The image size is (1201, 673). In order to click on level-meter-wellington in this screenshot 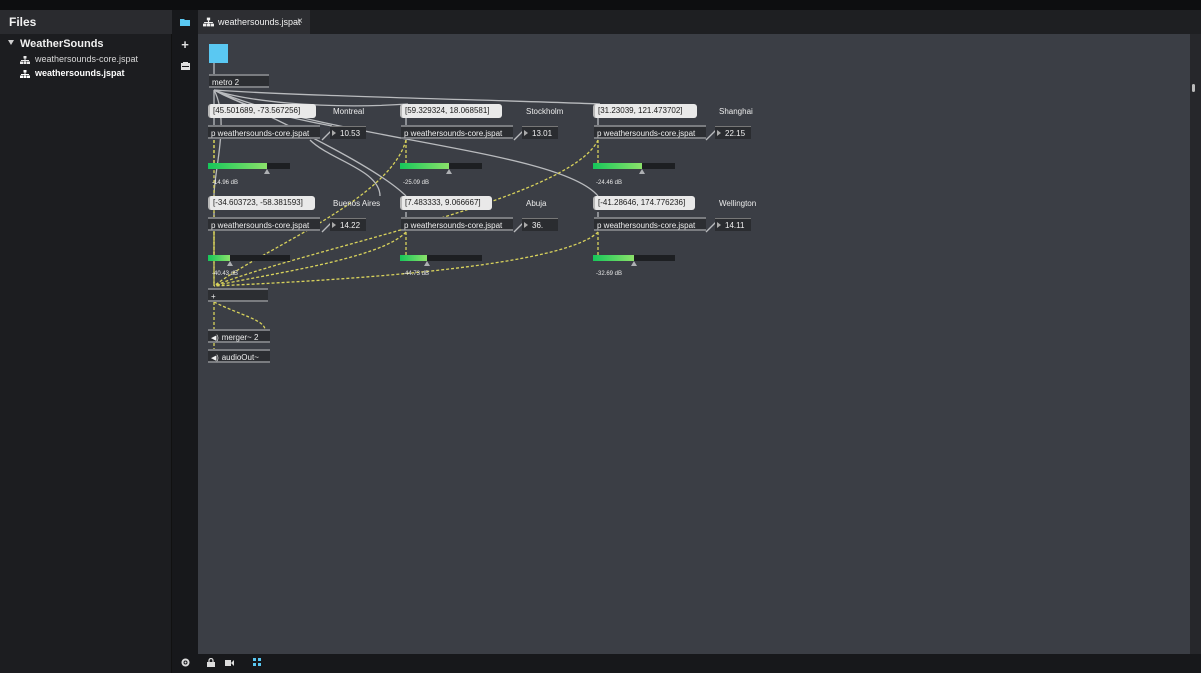, I will do `click(634, 260)`.